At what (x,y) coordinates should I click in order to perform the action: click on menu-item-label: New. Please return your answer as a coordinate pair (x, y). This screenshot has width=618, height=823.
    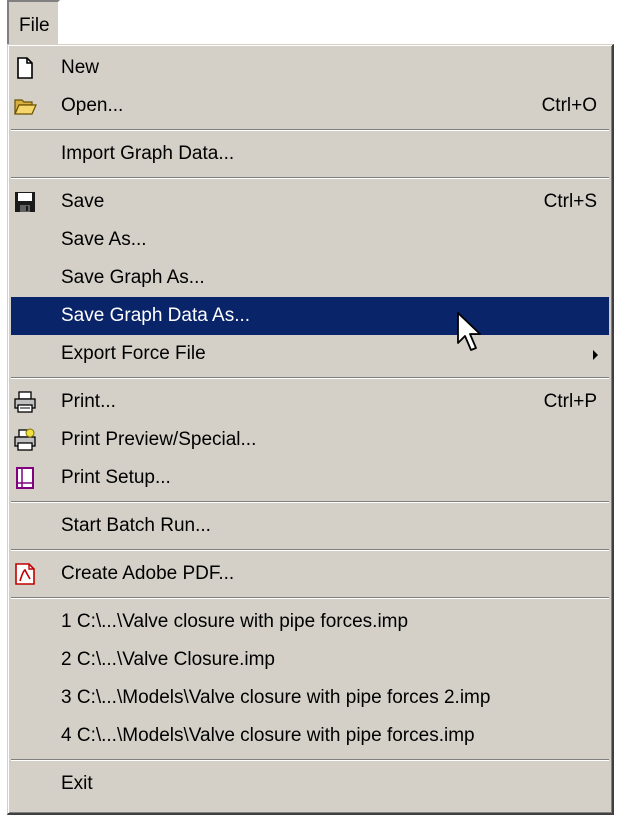
    Looking at the image, I should click on (80, 67).